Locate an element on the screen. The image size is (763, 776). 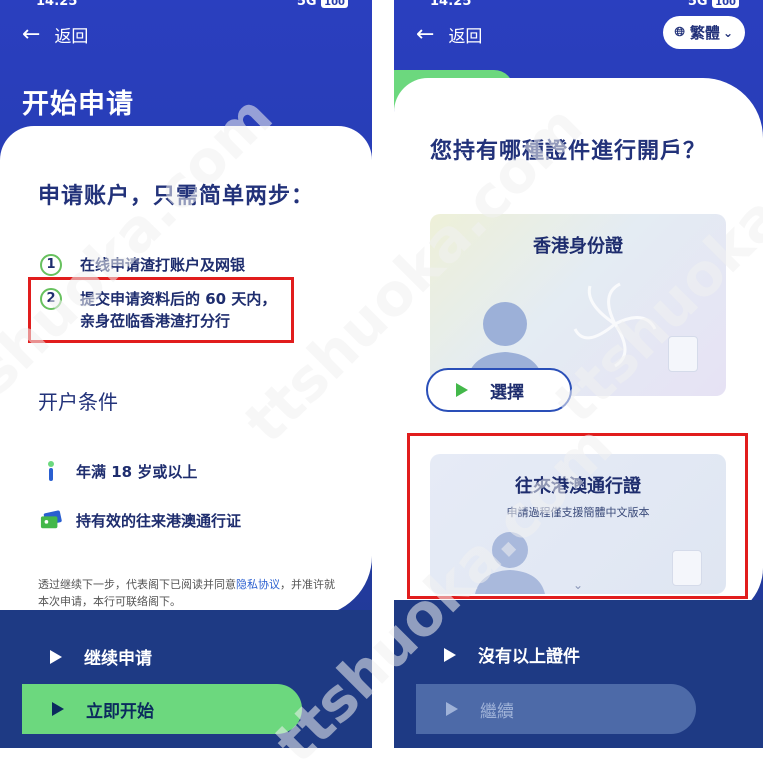
privacy-link: 隐私协议 is located at coordinates (258, 584).